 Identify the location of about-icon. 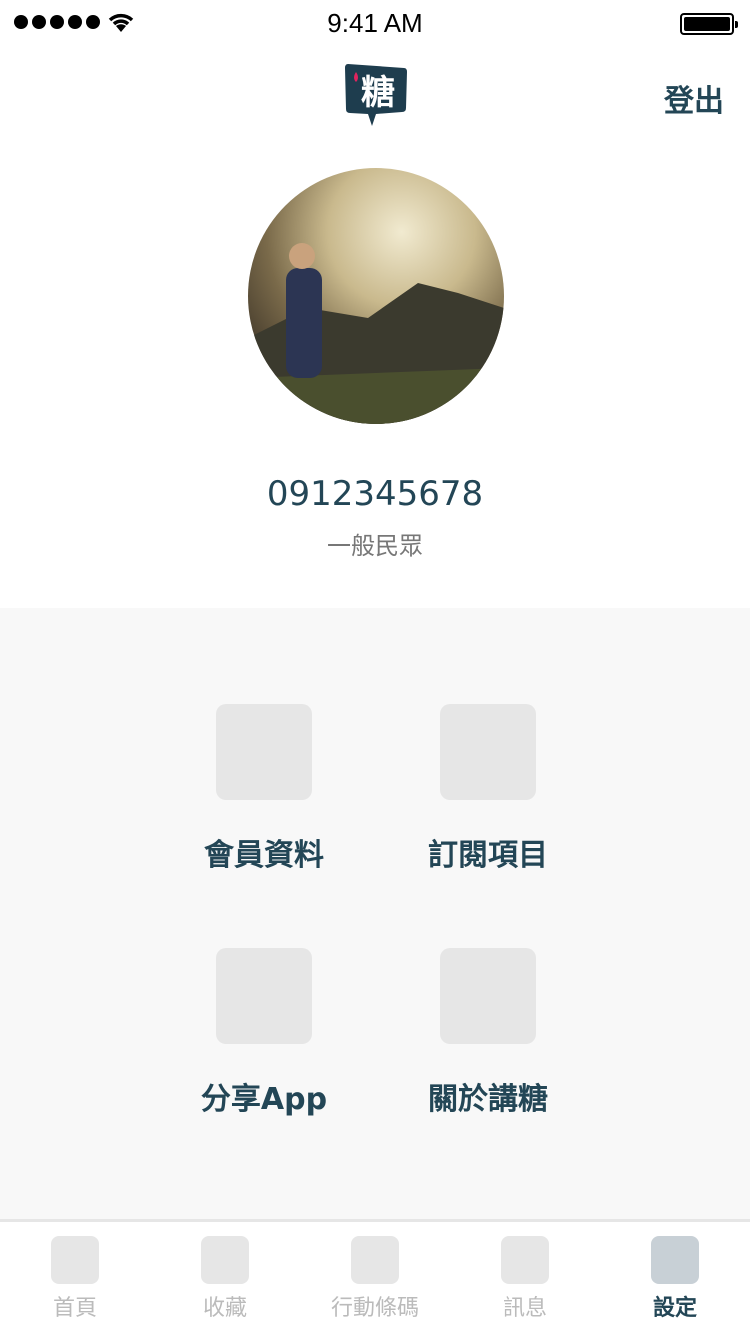
(488, 996).